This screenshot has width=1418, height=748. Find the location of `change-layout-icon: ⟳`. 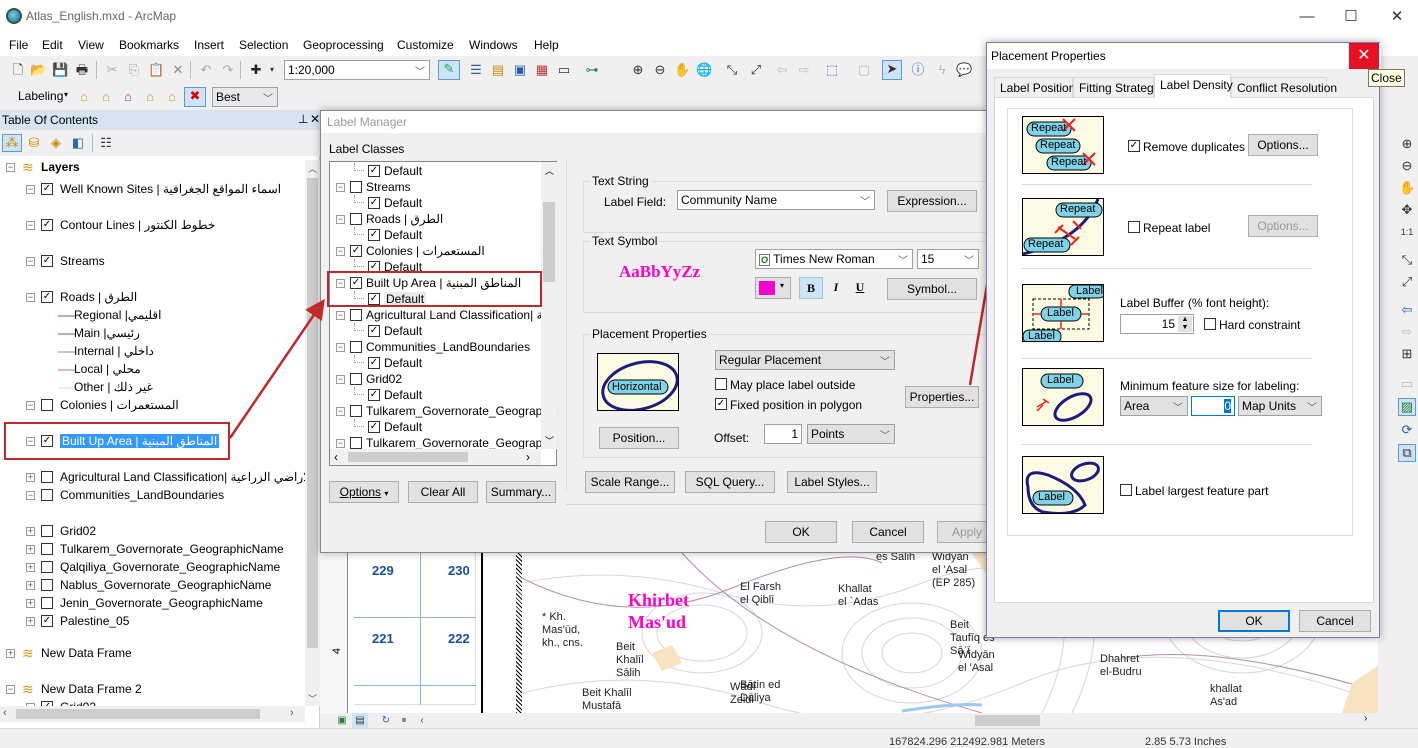

change-layout-icon: ⟳ is located at coordinates (1407, 430).